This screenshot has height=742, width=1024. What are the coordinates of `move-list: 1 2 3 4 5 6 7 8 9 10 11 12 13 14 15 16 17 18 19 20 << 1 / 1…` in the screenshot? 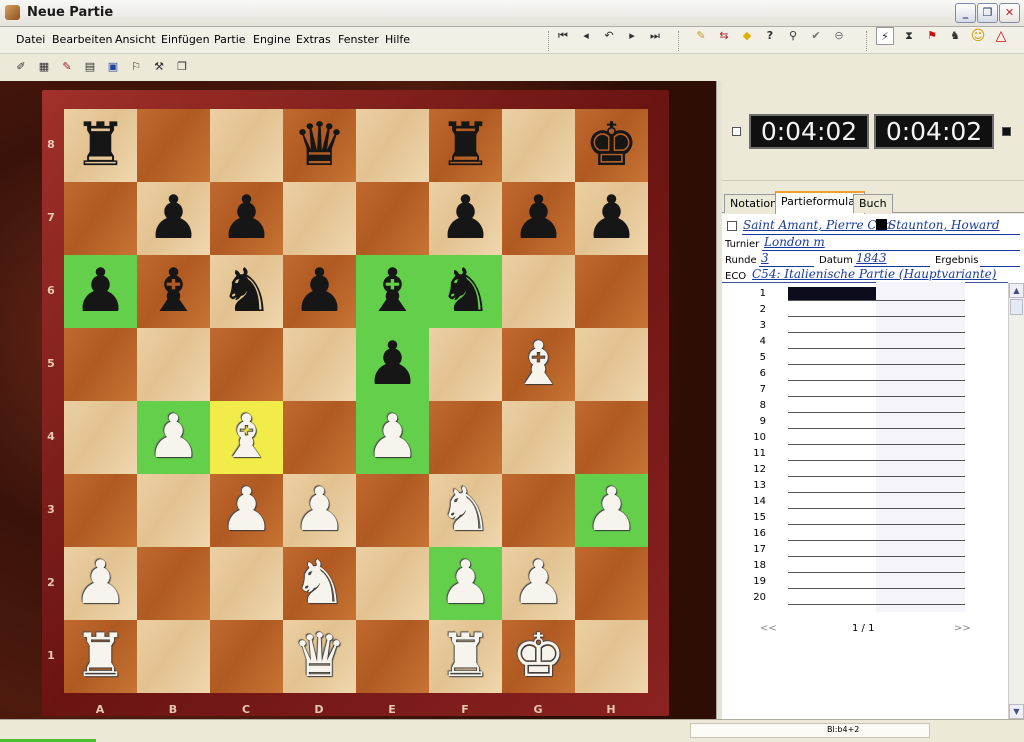 It's located at (865, 458).